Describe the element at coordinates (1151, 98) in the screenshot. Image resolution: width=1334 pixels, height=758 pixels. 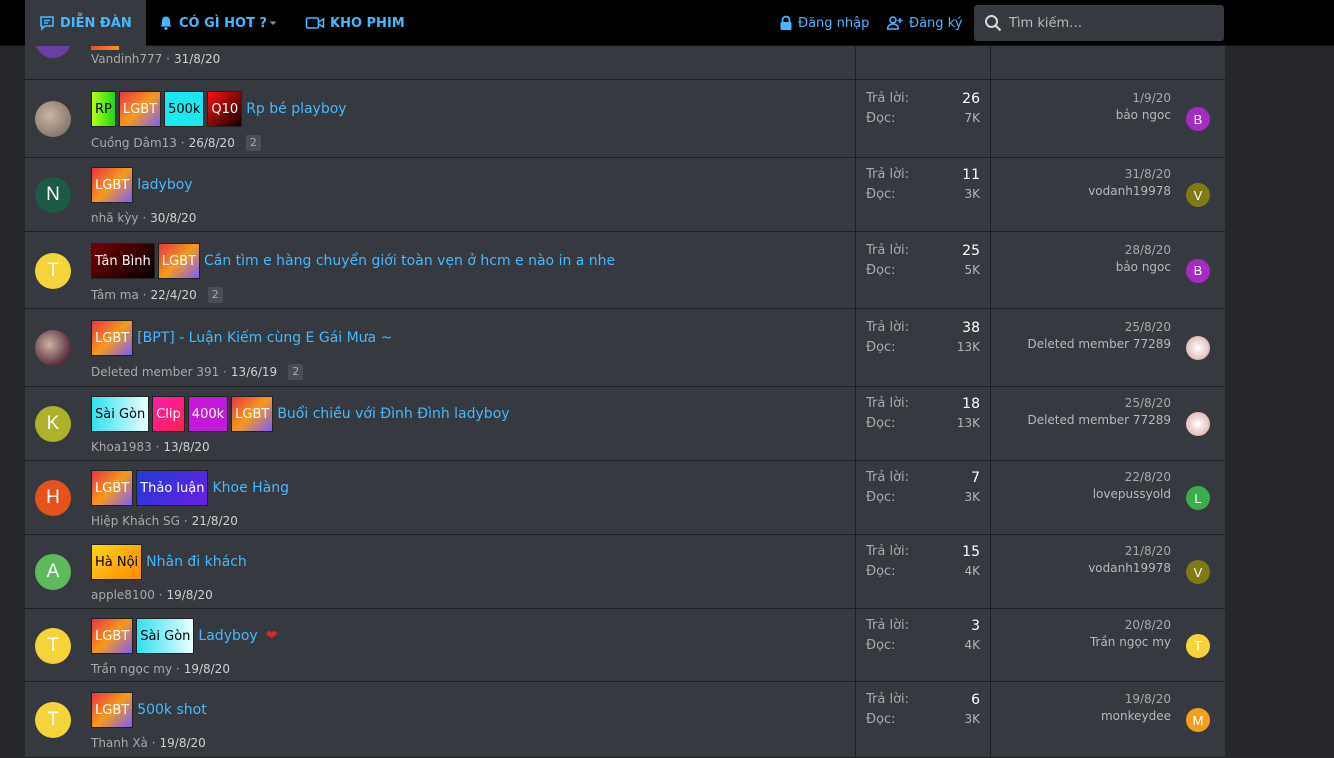
I see `last-post-date: 1/9/20` at that location.